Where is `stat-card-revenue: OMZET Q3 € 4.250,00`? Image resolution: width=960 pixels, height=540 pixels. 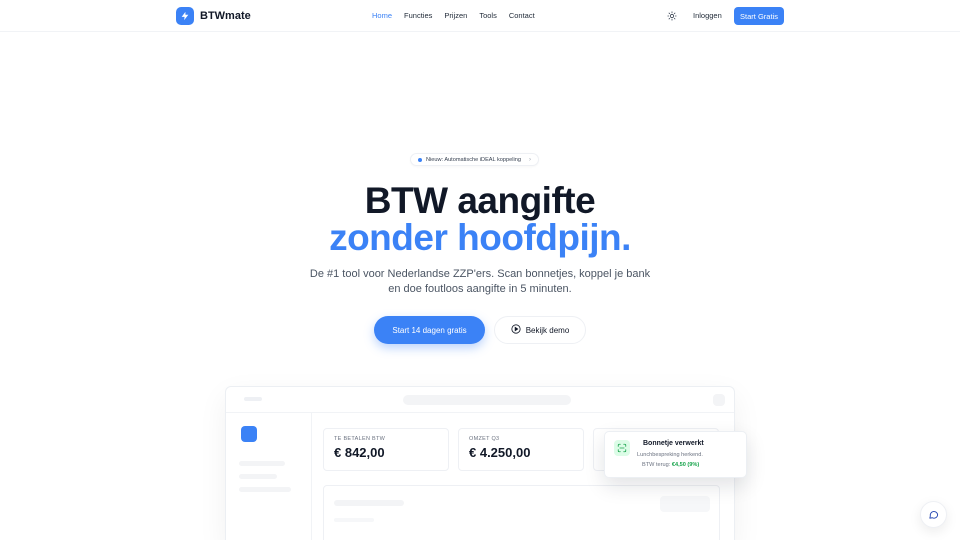 stat-card-revenue: OMZET Q3 € 4.250,00 is located at coordinates (521, 449).